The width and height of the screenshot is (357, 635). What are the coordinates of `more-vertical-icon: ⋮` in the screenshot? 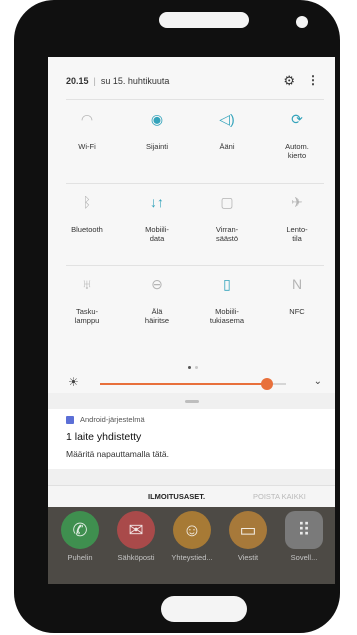 It's located at (313, 80).